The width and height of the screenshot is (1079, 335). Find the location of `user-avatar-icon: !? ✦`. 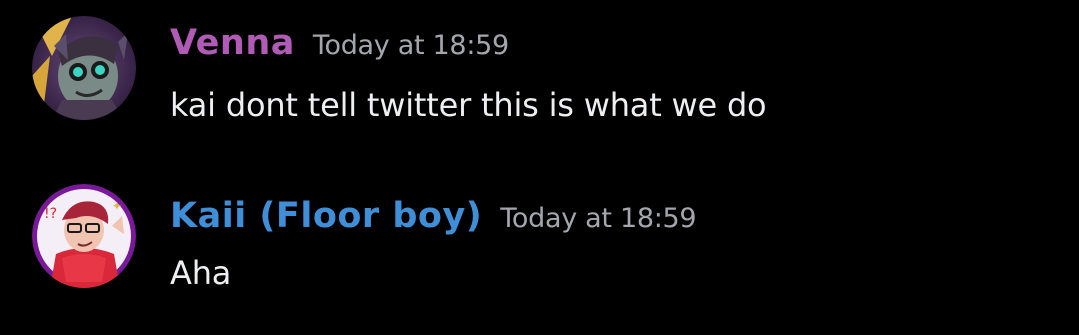

user-avatar-icon: !? ✦ is located at coordinates (84, 236).